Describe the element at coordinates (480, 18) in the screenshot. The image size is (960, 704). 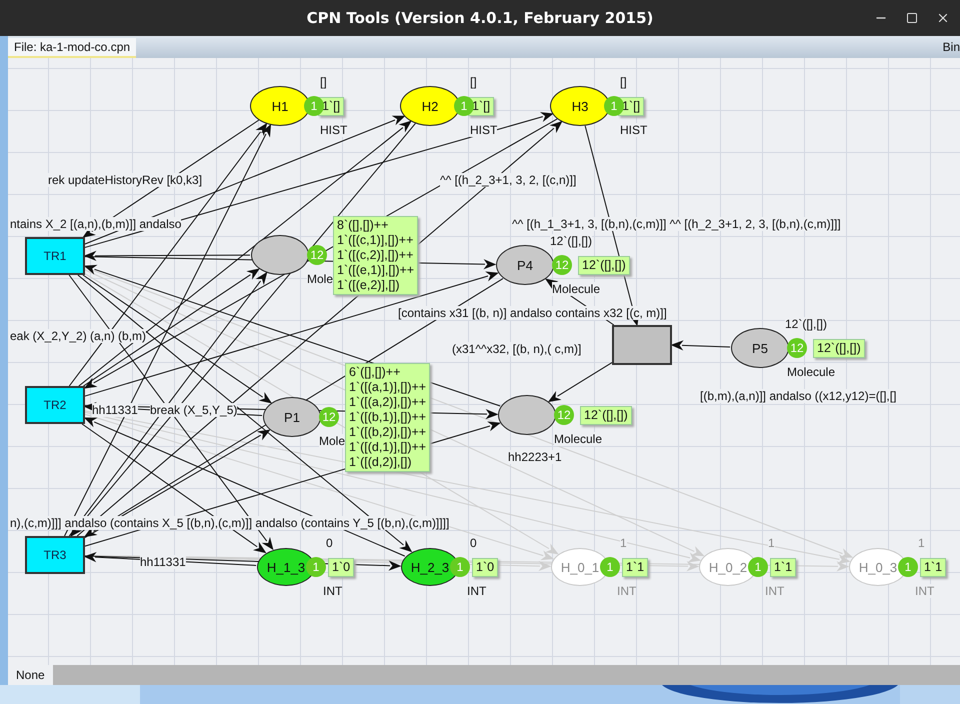
I see `window-title: CPN Tools (Version 4.0.1, February 2015)` at that location.